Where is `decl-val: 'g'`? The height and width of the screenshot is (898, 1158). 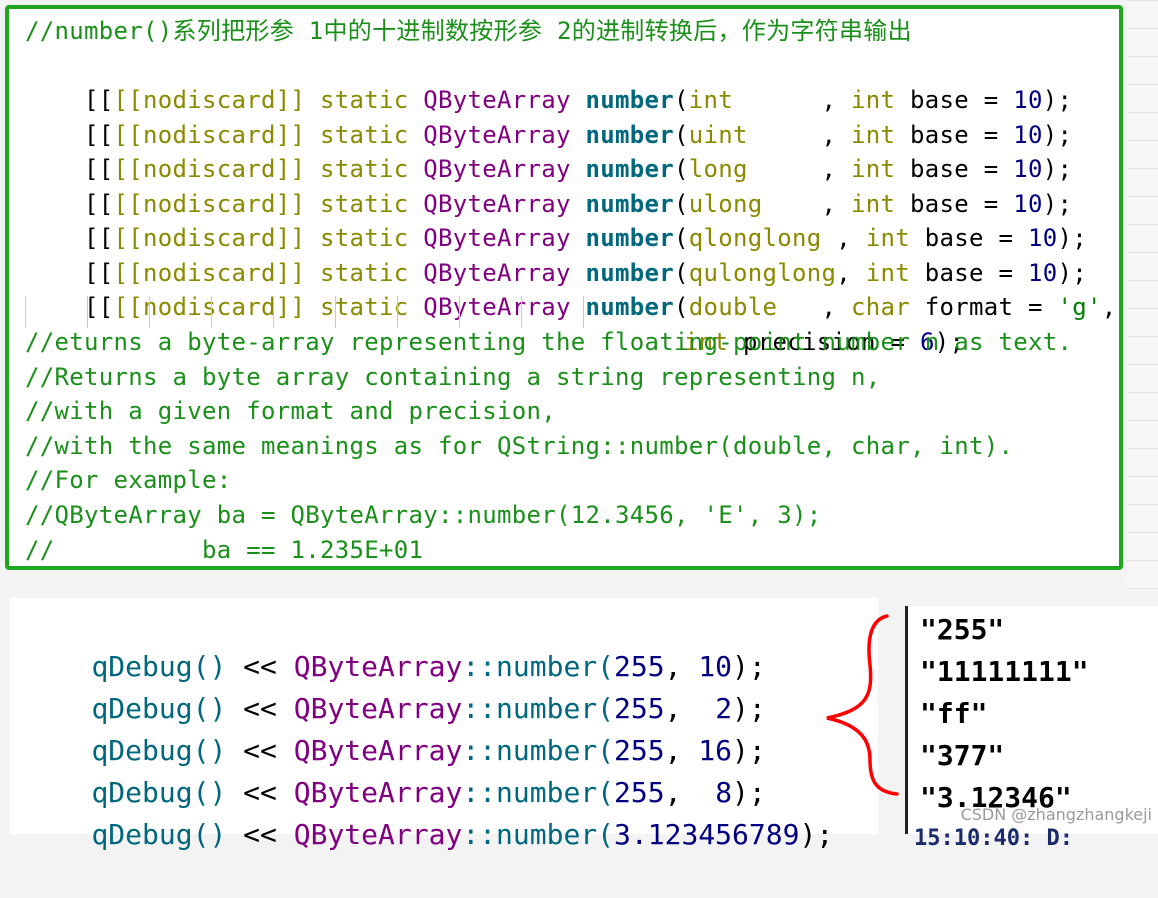
decl-val: 'g' is located at coordinates (1079, 307).